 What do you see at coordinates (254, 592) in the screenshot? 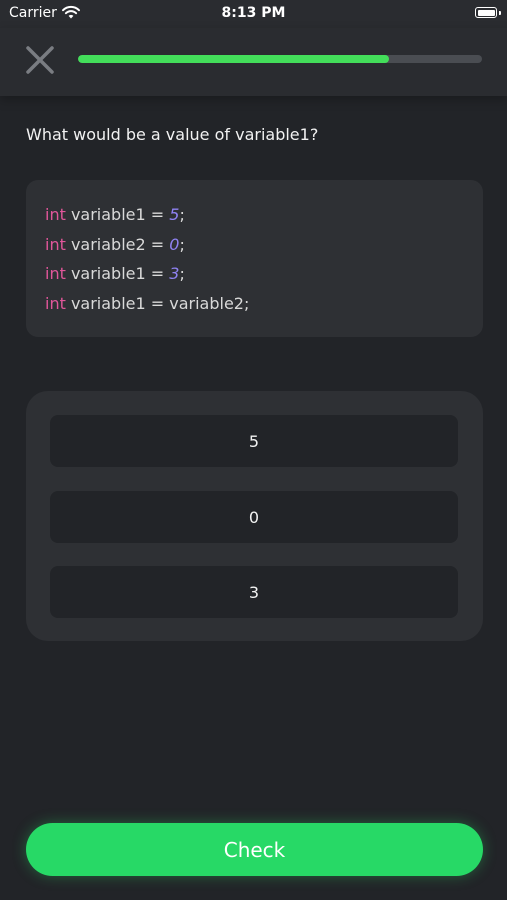
I see `answer-option-3: 3` at bounding box center [254, 592].